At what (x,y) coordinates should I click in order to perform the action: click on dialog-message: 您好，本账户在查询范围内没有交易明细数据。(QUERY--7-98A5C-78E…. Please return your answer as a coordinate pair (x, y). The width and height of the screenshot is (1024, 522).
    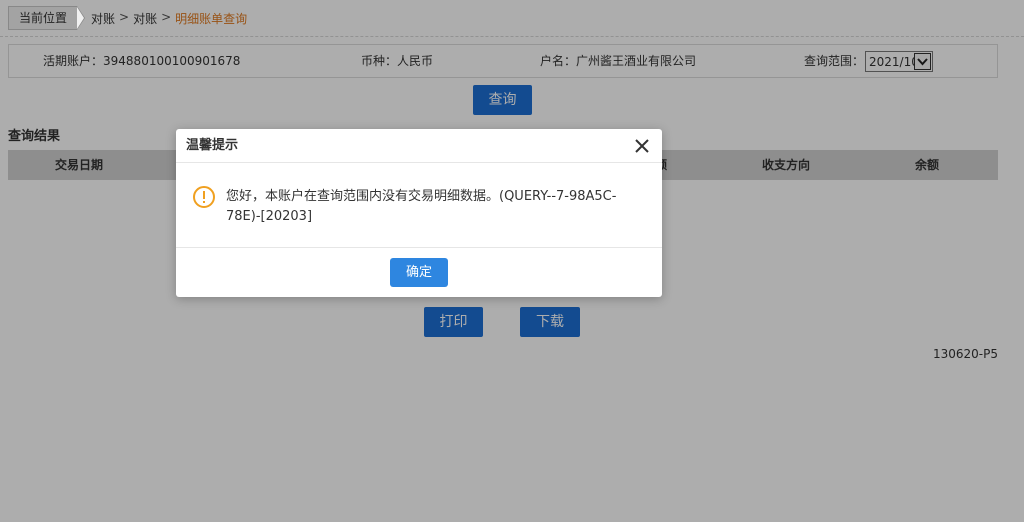
    Looking at the image, I should click on (421, 206).